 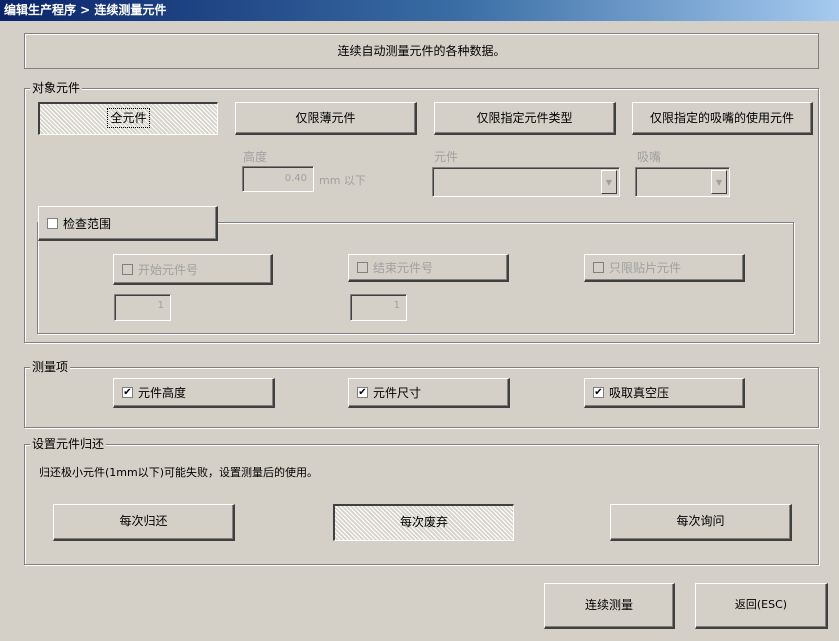 What do you see at coordinates (179, 472) in the screenshot?
I see `part-return-note: 归还极小元件(1mm以下)可能失败，设置测量后的使用。` at bounding box center [179, 472].